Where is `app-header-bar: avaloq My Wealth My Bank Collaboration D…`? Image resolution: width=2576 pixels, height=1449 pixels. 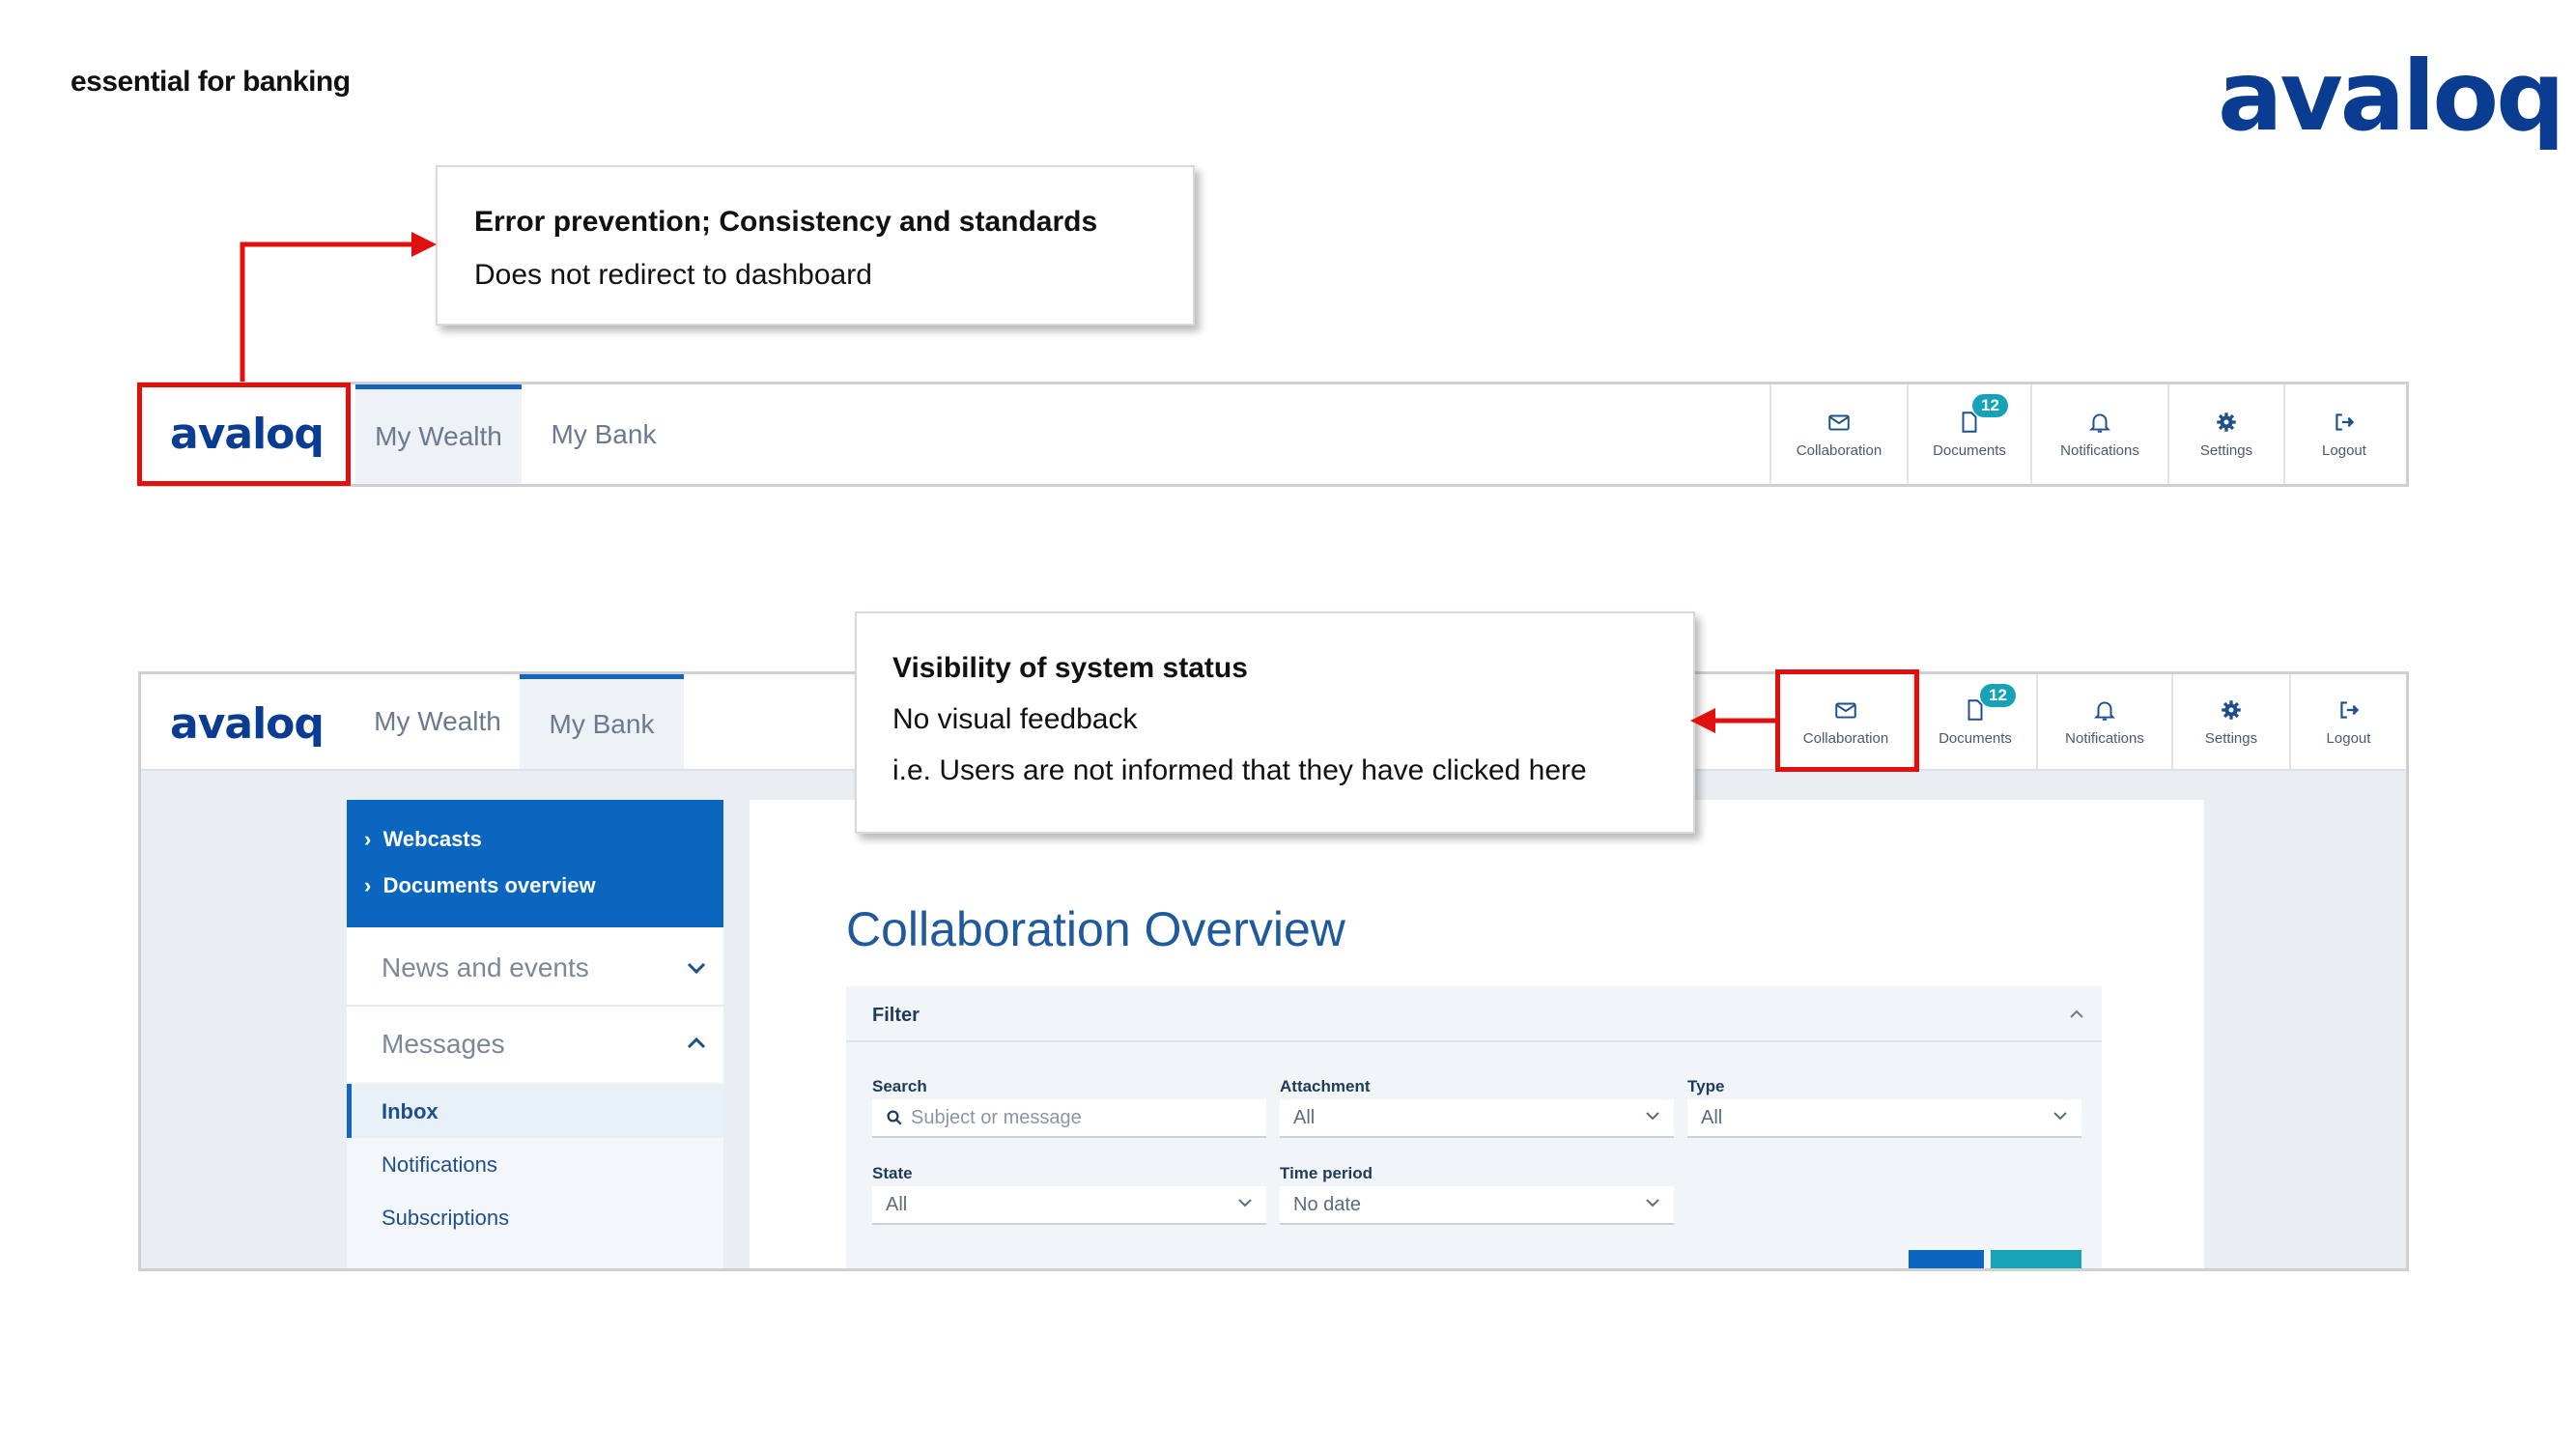
app-header-bar: avaloq My Wealth My Bank Collaboration D… is located at coordinates (1273, 434).